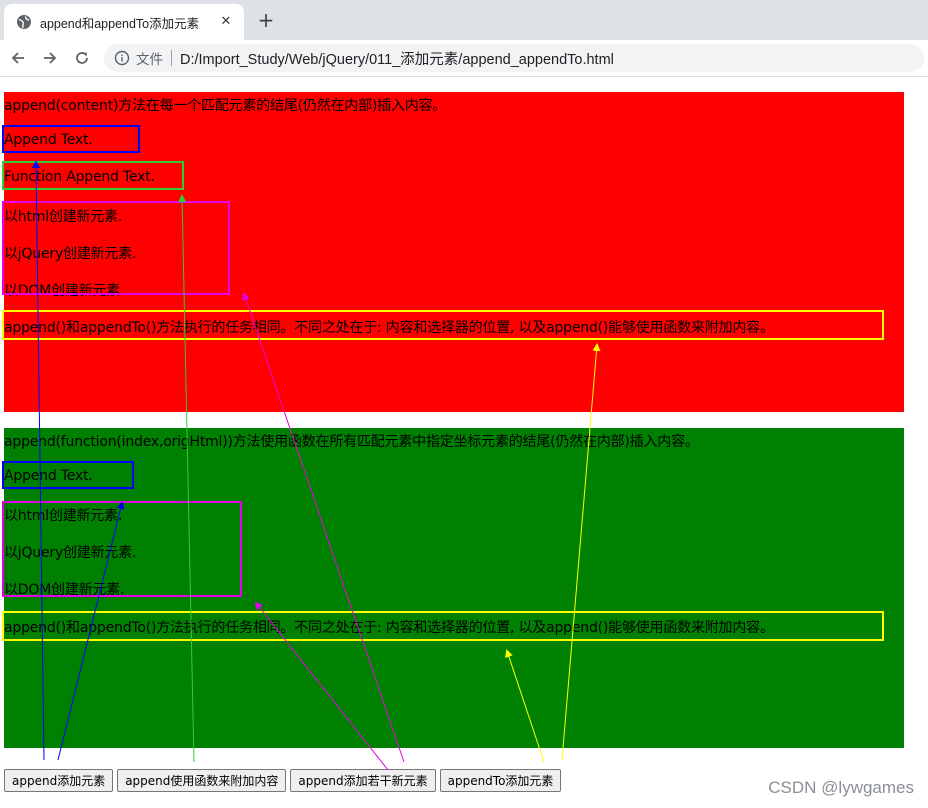  What do you see at coordinates (363, 780) in the screenshot?
I see `append-multiple-elements-button: append添加若干新元素` at bounding box center [363, 780].